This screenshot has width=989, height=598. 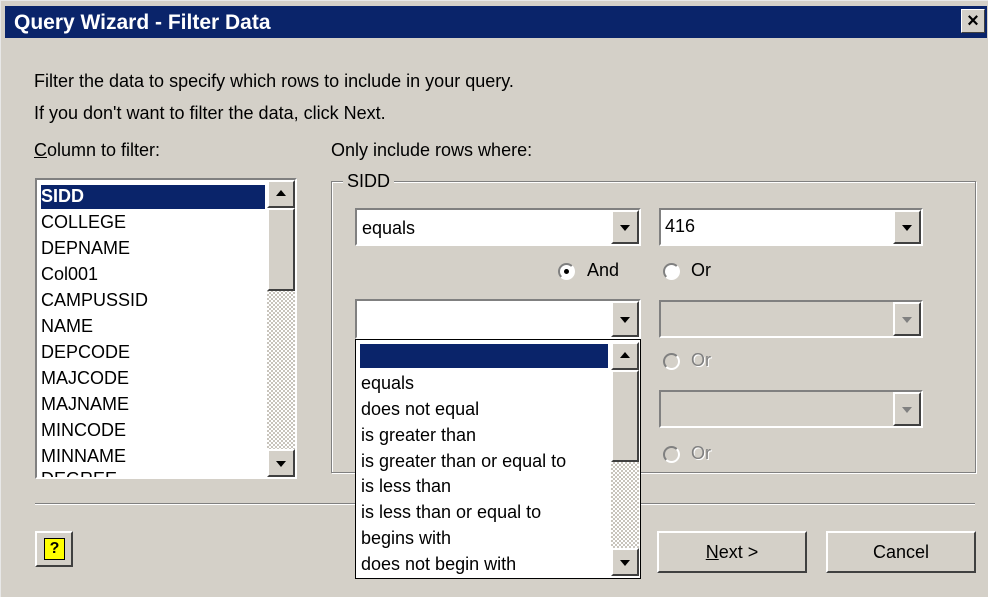 I want to click on dropdown-option-less-than: is less than, so click(x=406, y=486).